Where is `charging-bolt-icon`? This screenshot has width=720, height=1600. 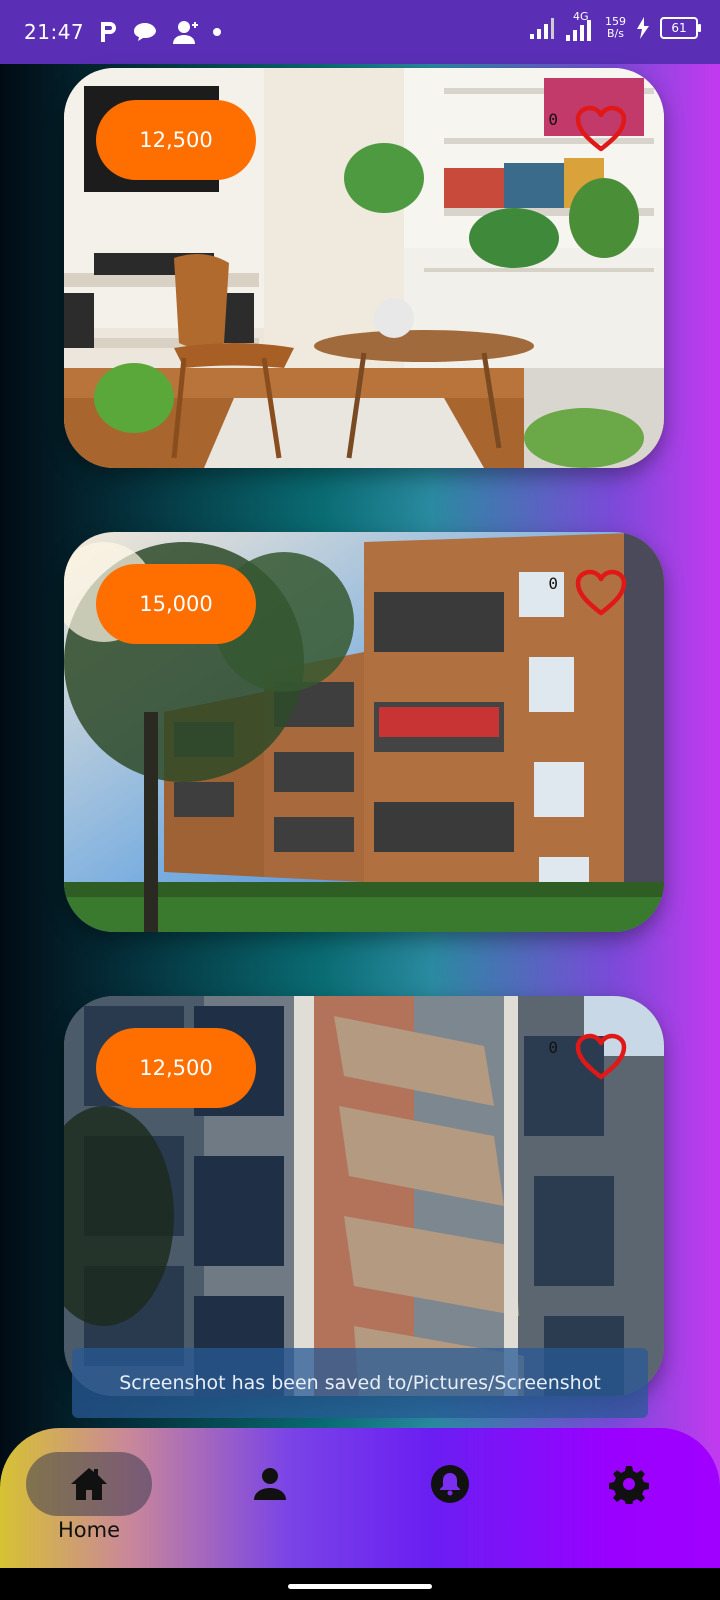 charging-bolt-icon is located at coordinates (643, 28).